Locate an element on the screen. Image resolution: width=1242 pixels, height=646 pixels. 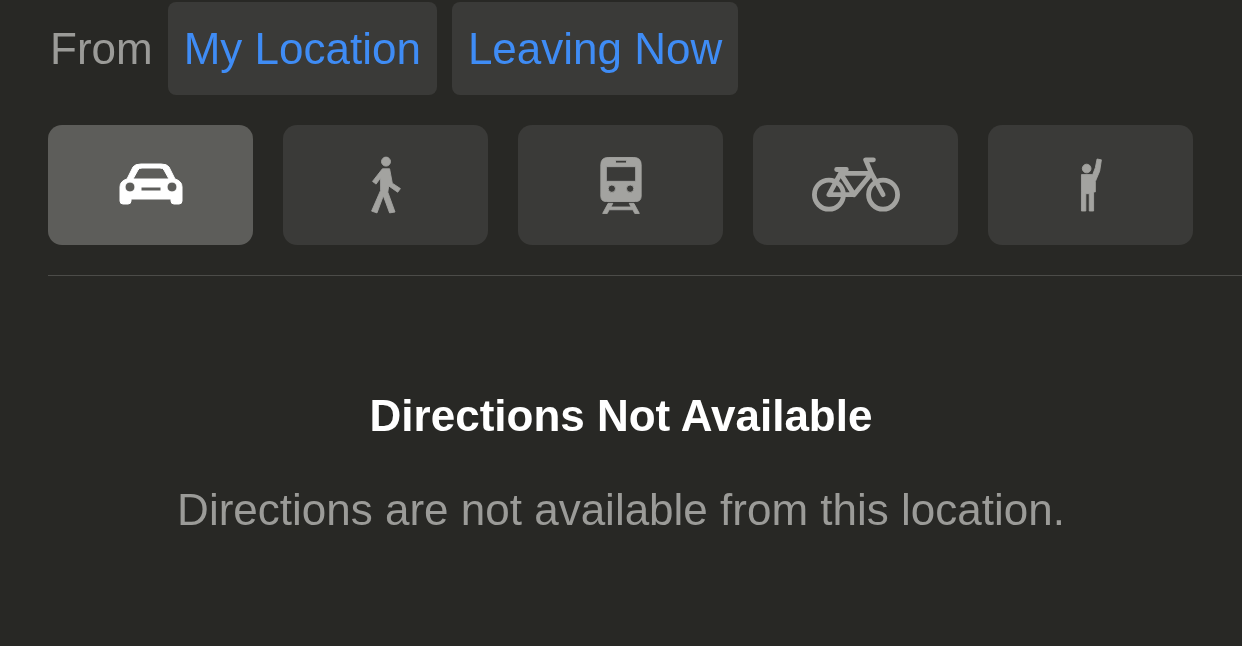
time-button: Leaving Now is located at coordinates (595, 48).